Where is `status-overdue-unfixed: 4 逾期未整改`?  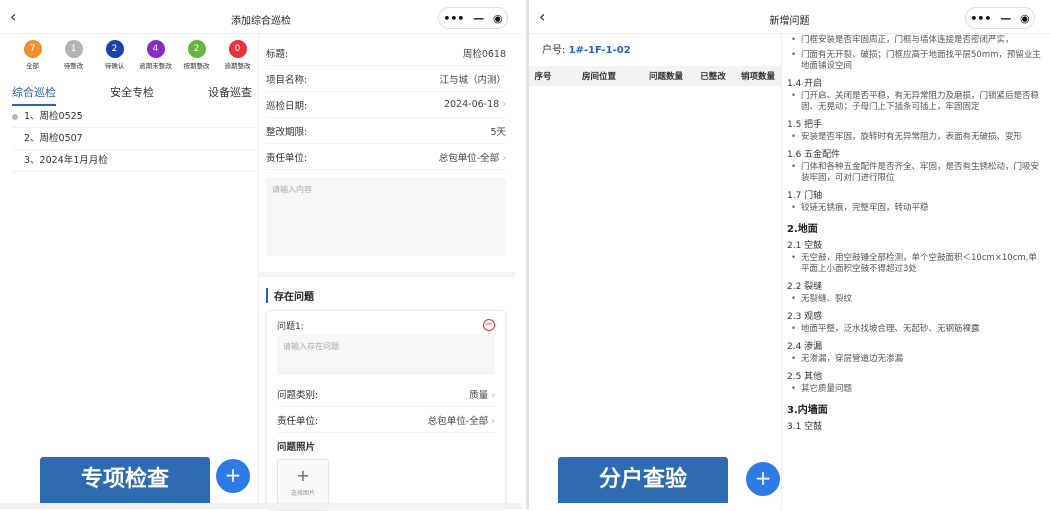
status-overdue-unfixed: 4 逾期未整改 is located at coordinates (155, 55).